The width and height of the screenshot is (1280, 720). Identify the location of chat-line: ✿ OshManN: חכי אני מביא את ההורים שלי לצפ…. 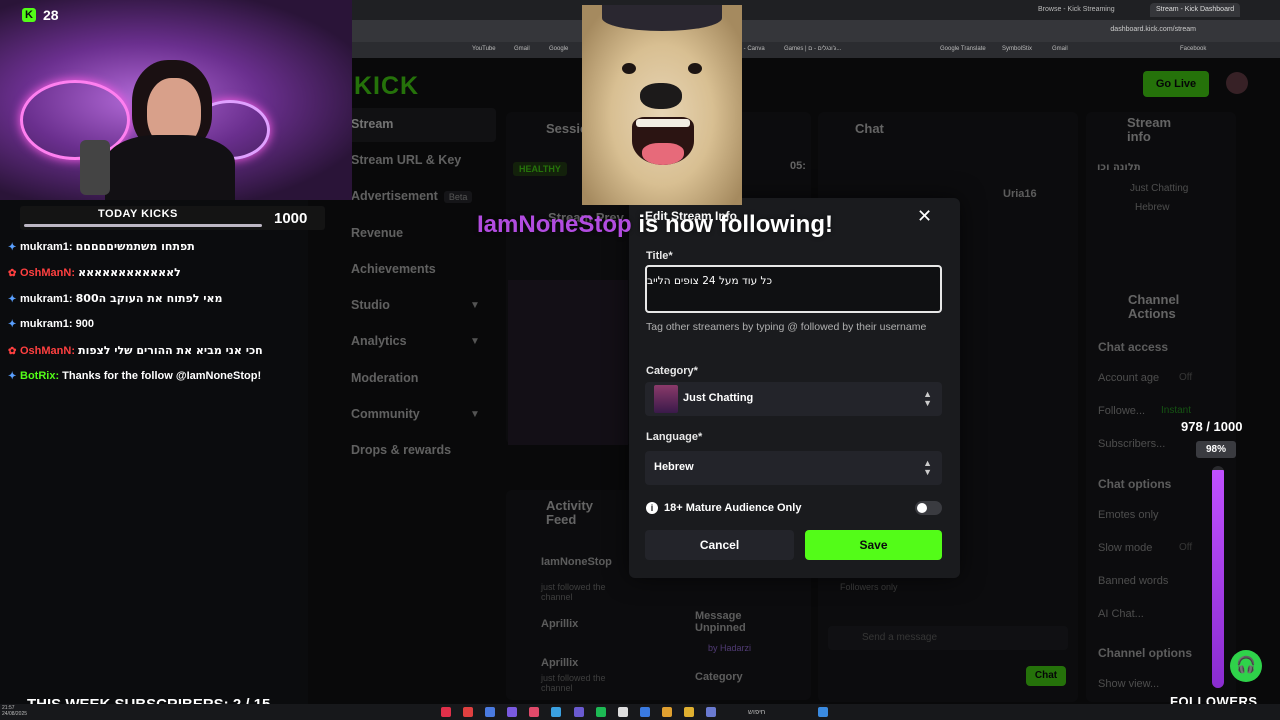
(135, 350).